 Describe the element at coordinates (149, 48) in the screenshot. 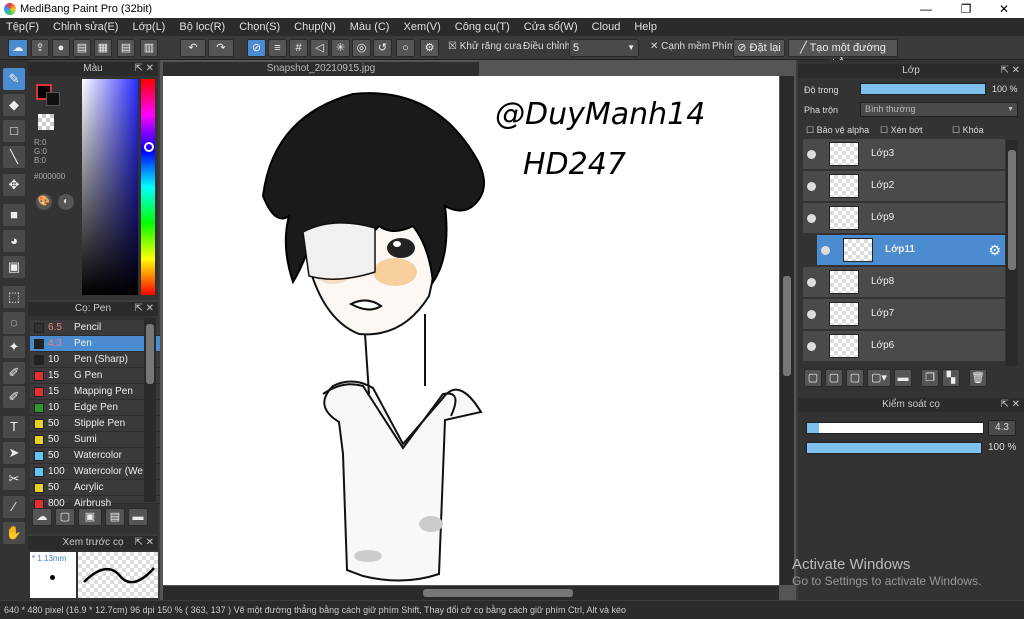

I see `layout-icon: ▥` at that location.